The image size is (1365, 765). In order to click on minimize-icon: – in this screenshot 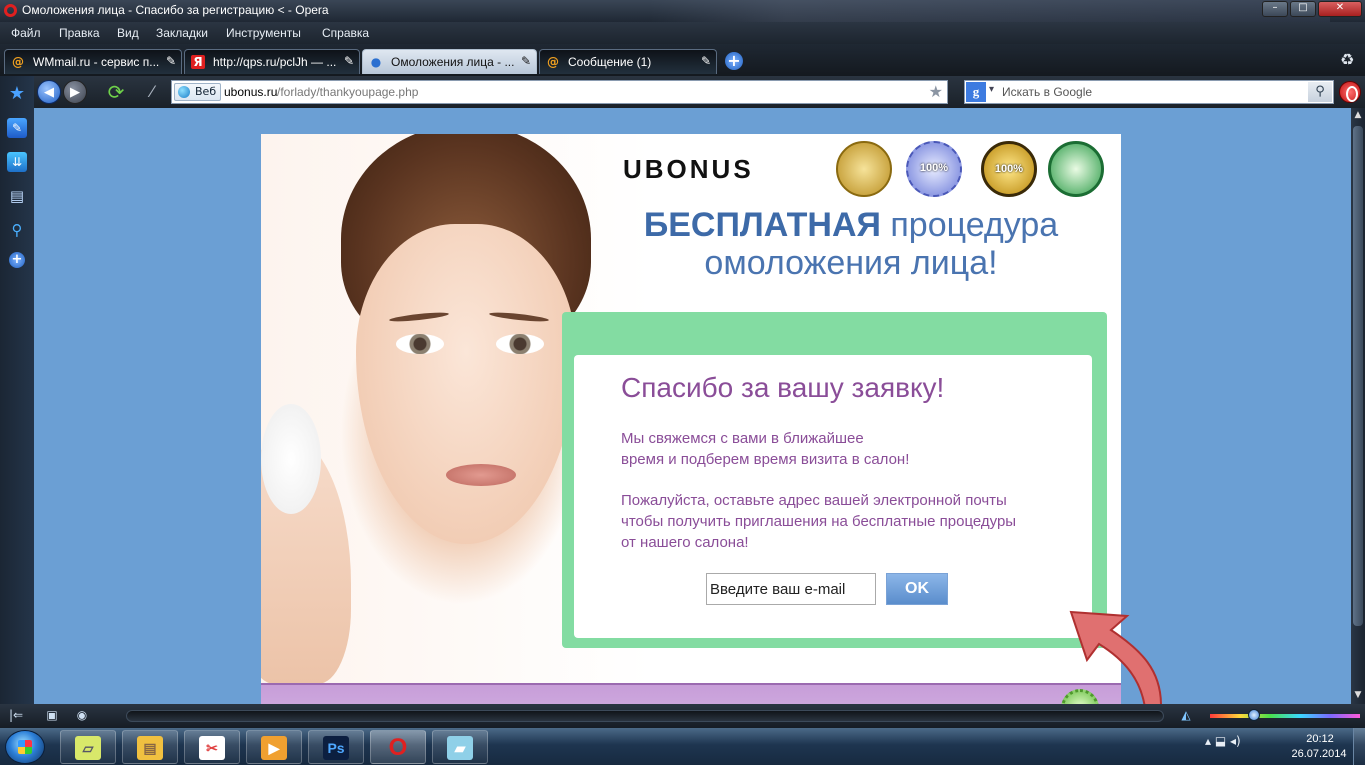, I will do `click(1275, 7)`.